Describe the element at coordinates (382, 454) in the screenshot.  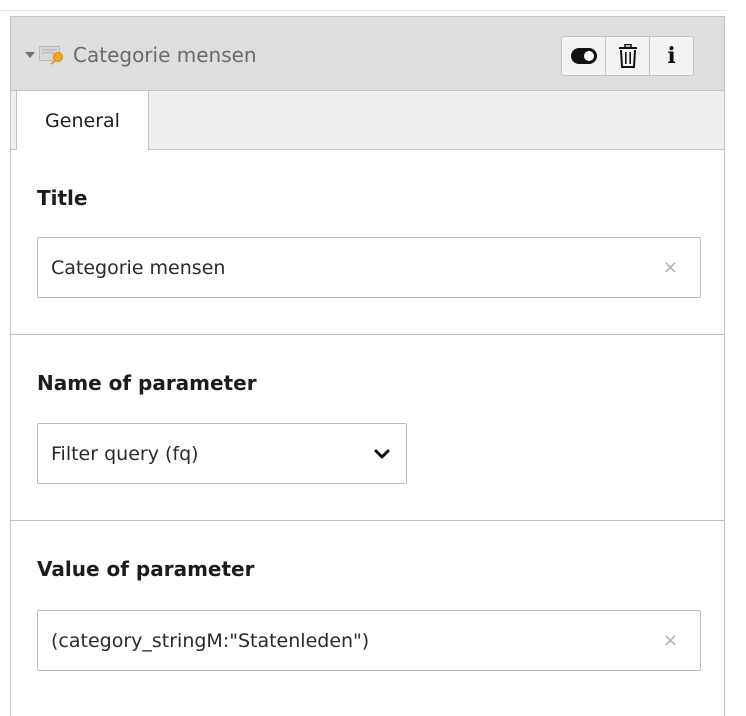
I see `chevron-down-icon` at that location.